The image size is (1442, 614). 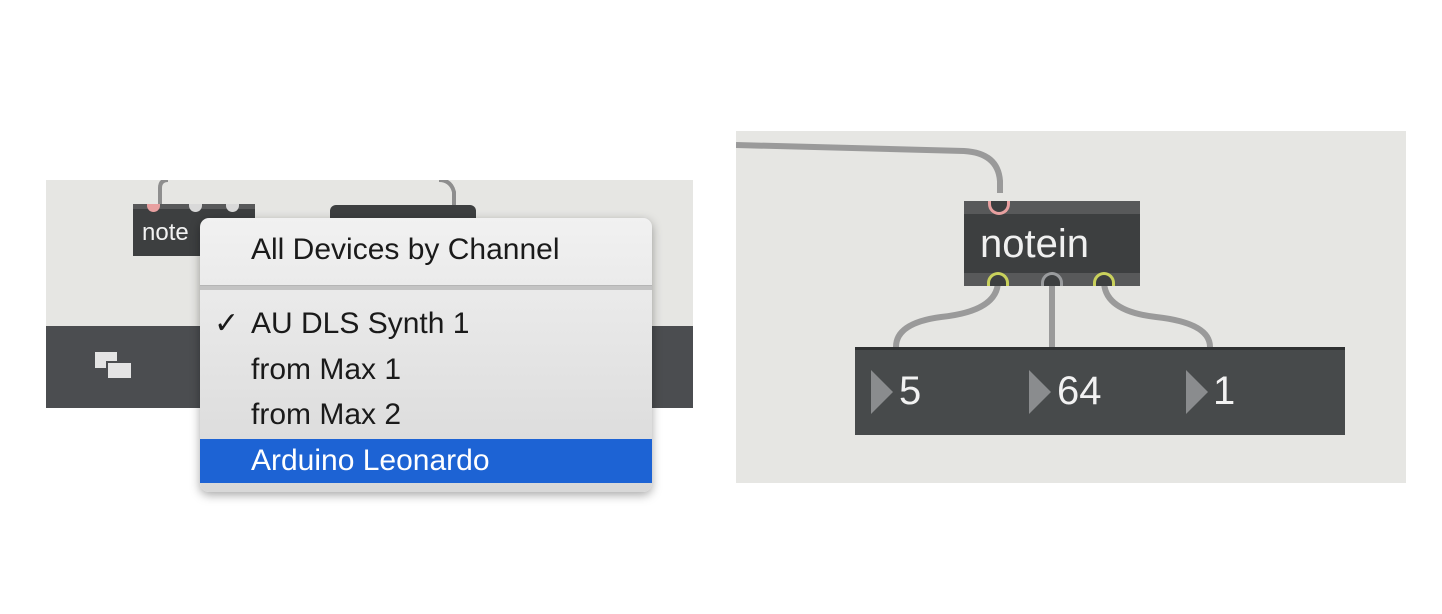 What do you see at coordinates (1052, 279) in the screenshot?
I see `outlet-port-velocity` at bounding box center [1052, 279].